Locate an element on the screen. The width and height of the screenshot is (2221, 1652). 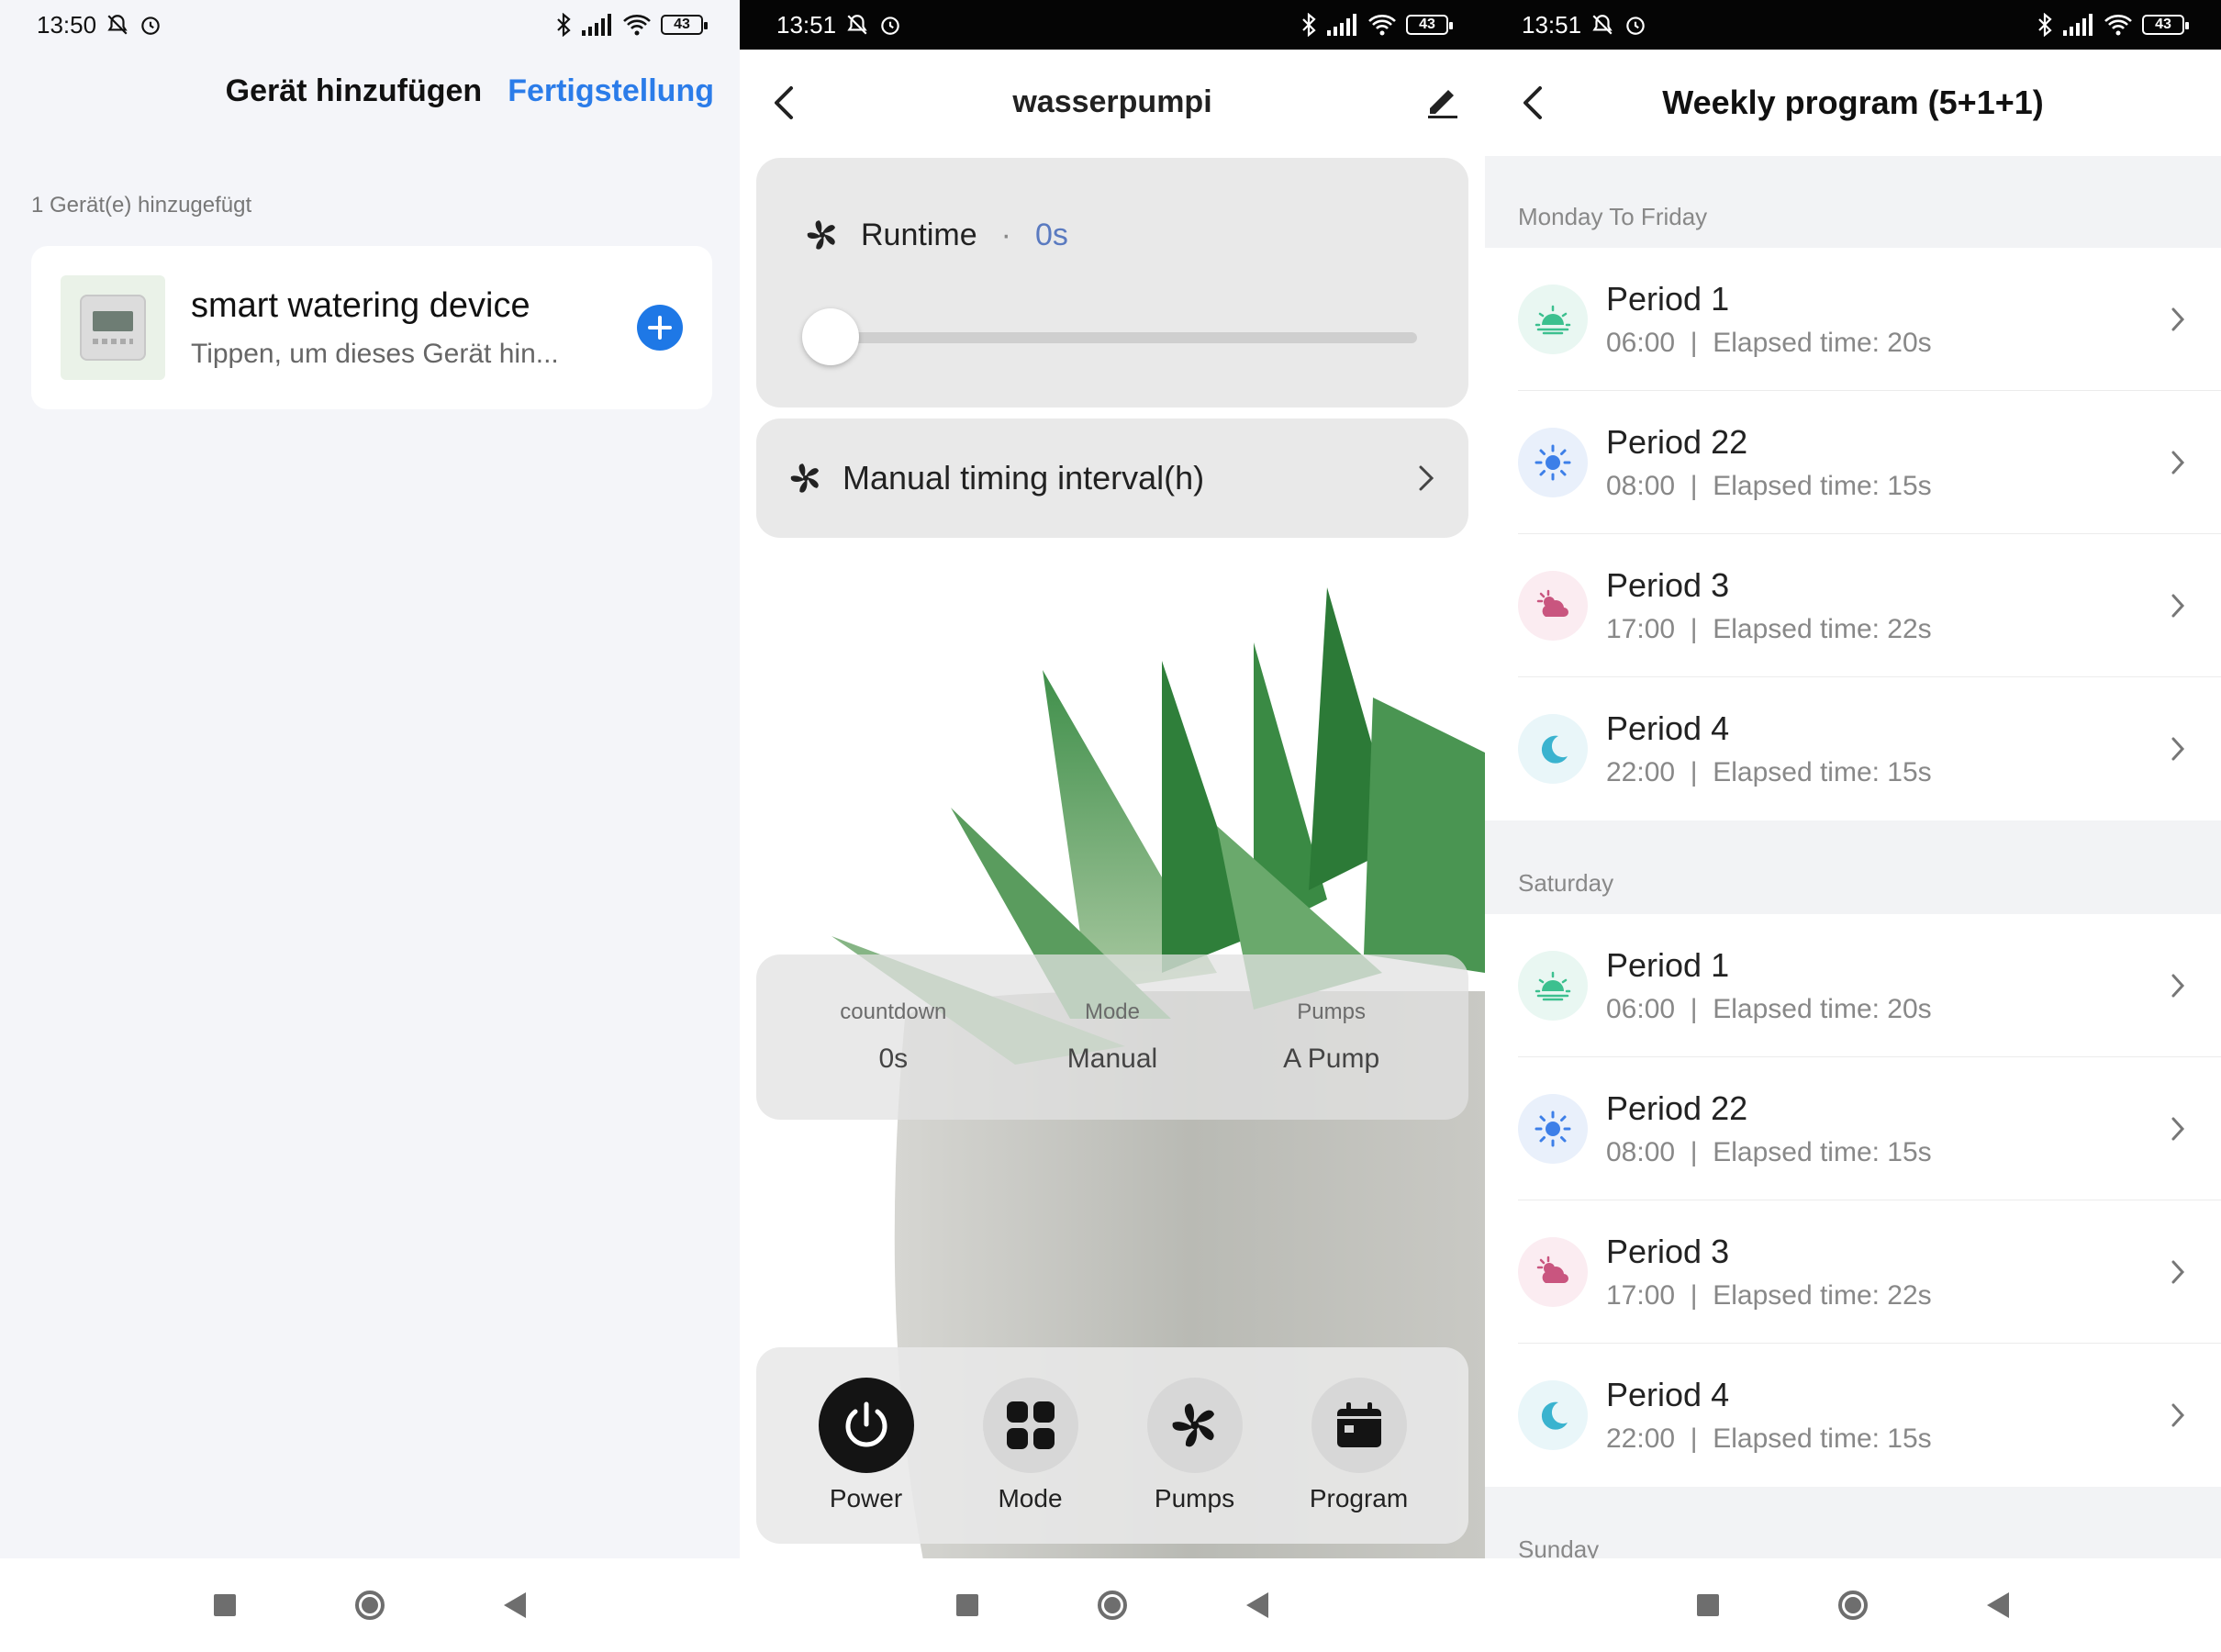
runtime-slider-thumb is located at coordinates (831, 337).